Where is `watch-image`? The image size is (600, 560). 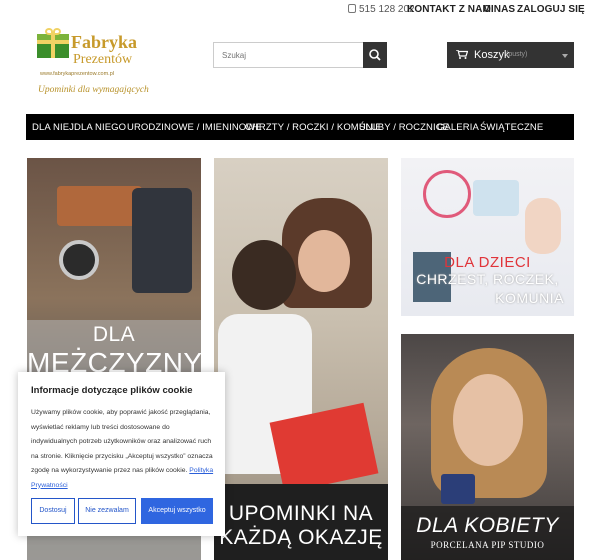 watch-image is located at coordinates (79, 260).